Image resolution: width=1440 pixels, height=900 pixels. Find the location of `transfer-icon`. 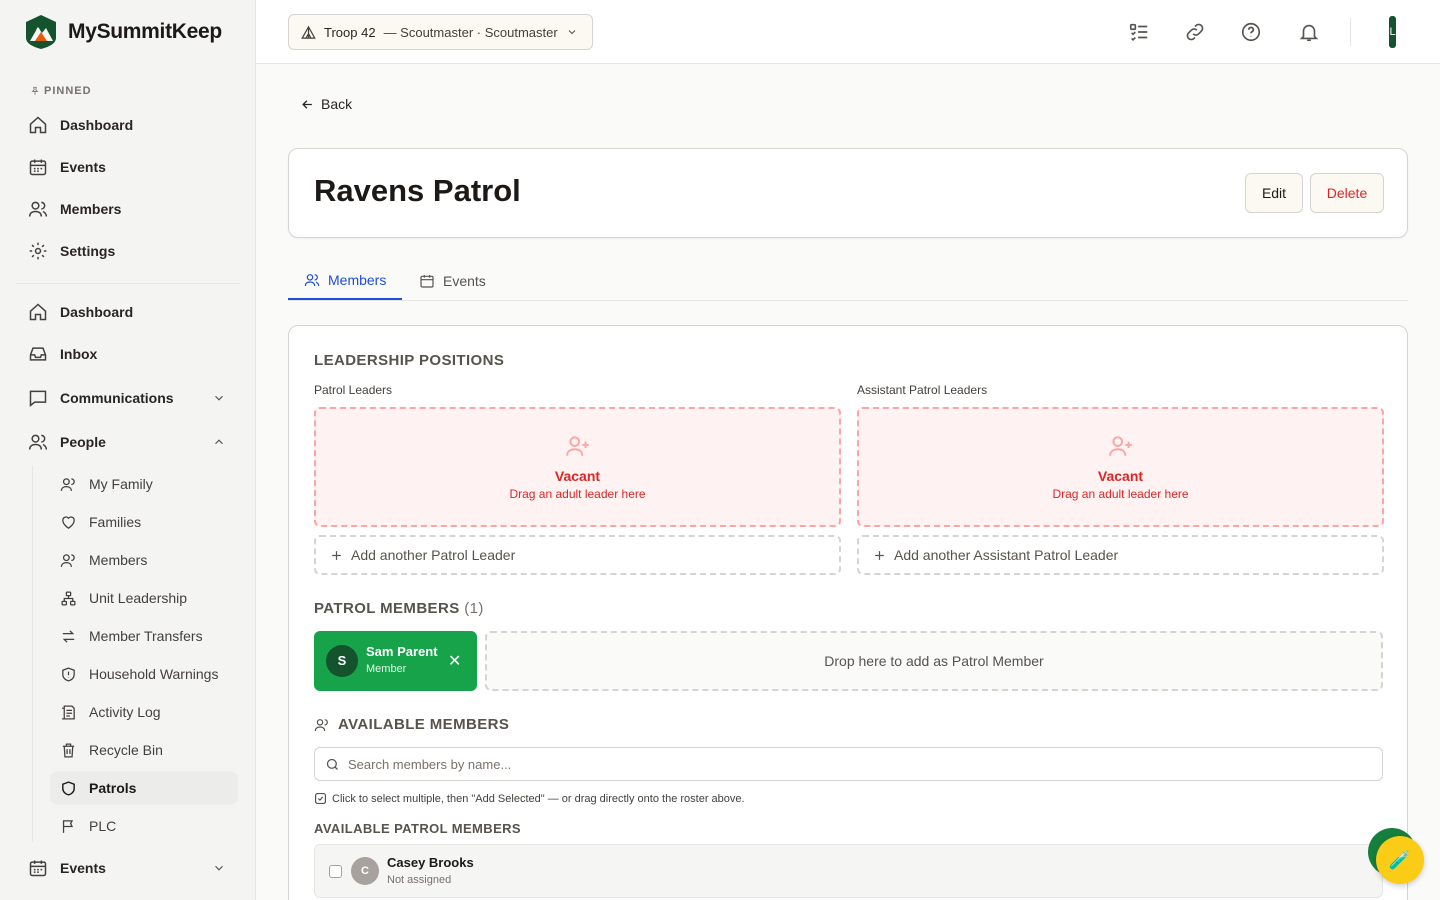

transfer-icon is located at coordinates (68, 636).